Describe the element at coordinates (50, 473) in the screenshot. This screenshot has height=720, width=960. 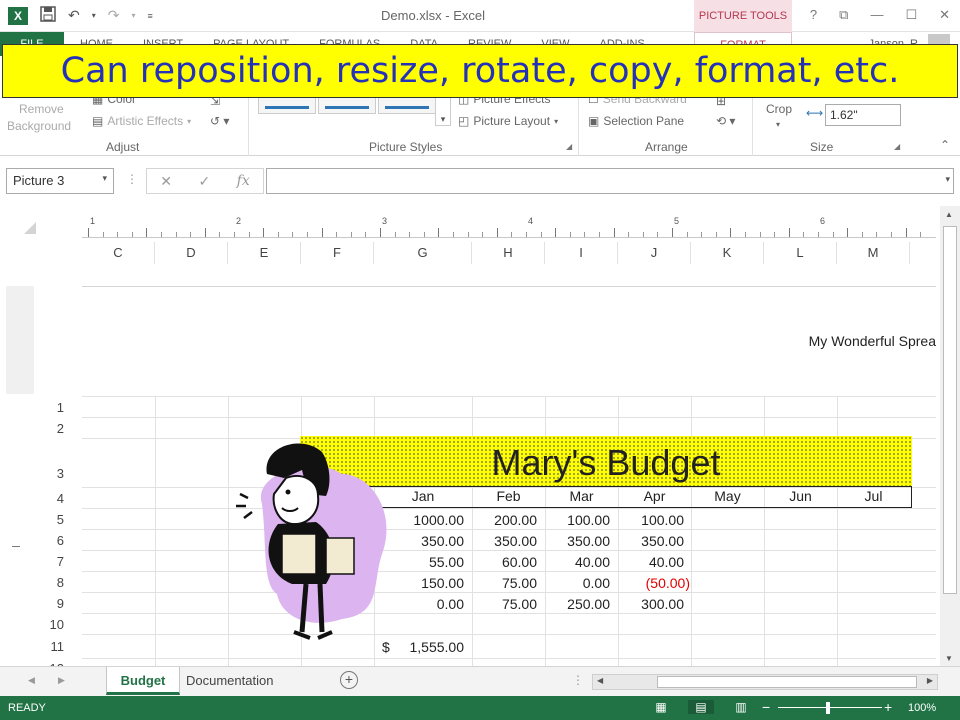
I see `row-header-3: 3` at that location.